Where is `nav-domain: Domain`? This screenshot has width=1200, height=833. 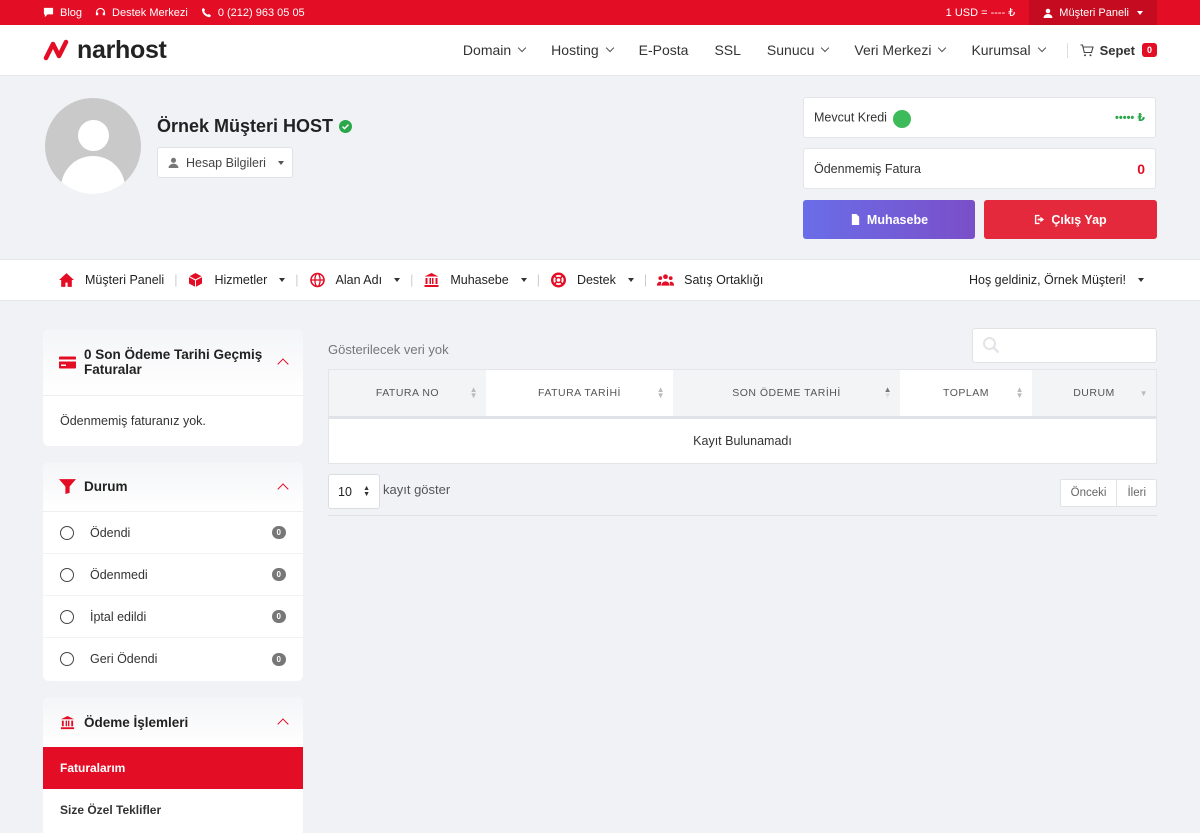
nav-domain: Domain is located at coordinates (495, 50).